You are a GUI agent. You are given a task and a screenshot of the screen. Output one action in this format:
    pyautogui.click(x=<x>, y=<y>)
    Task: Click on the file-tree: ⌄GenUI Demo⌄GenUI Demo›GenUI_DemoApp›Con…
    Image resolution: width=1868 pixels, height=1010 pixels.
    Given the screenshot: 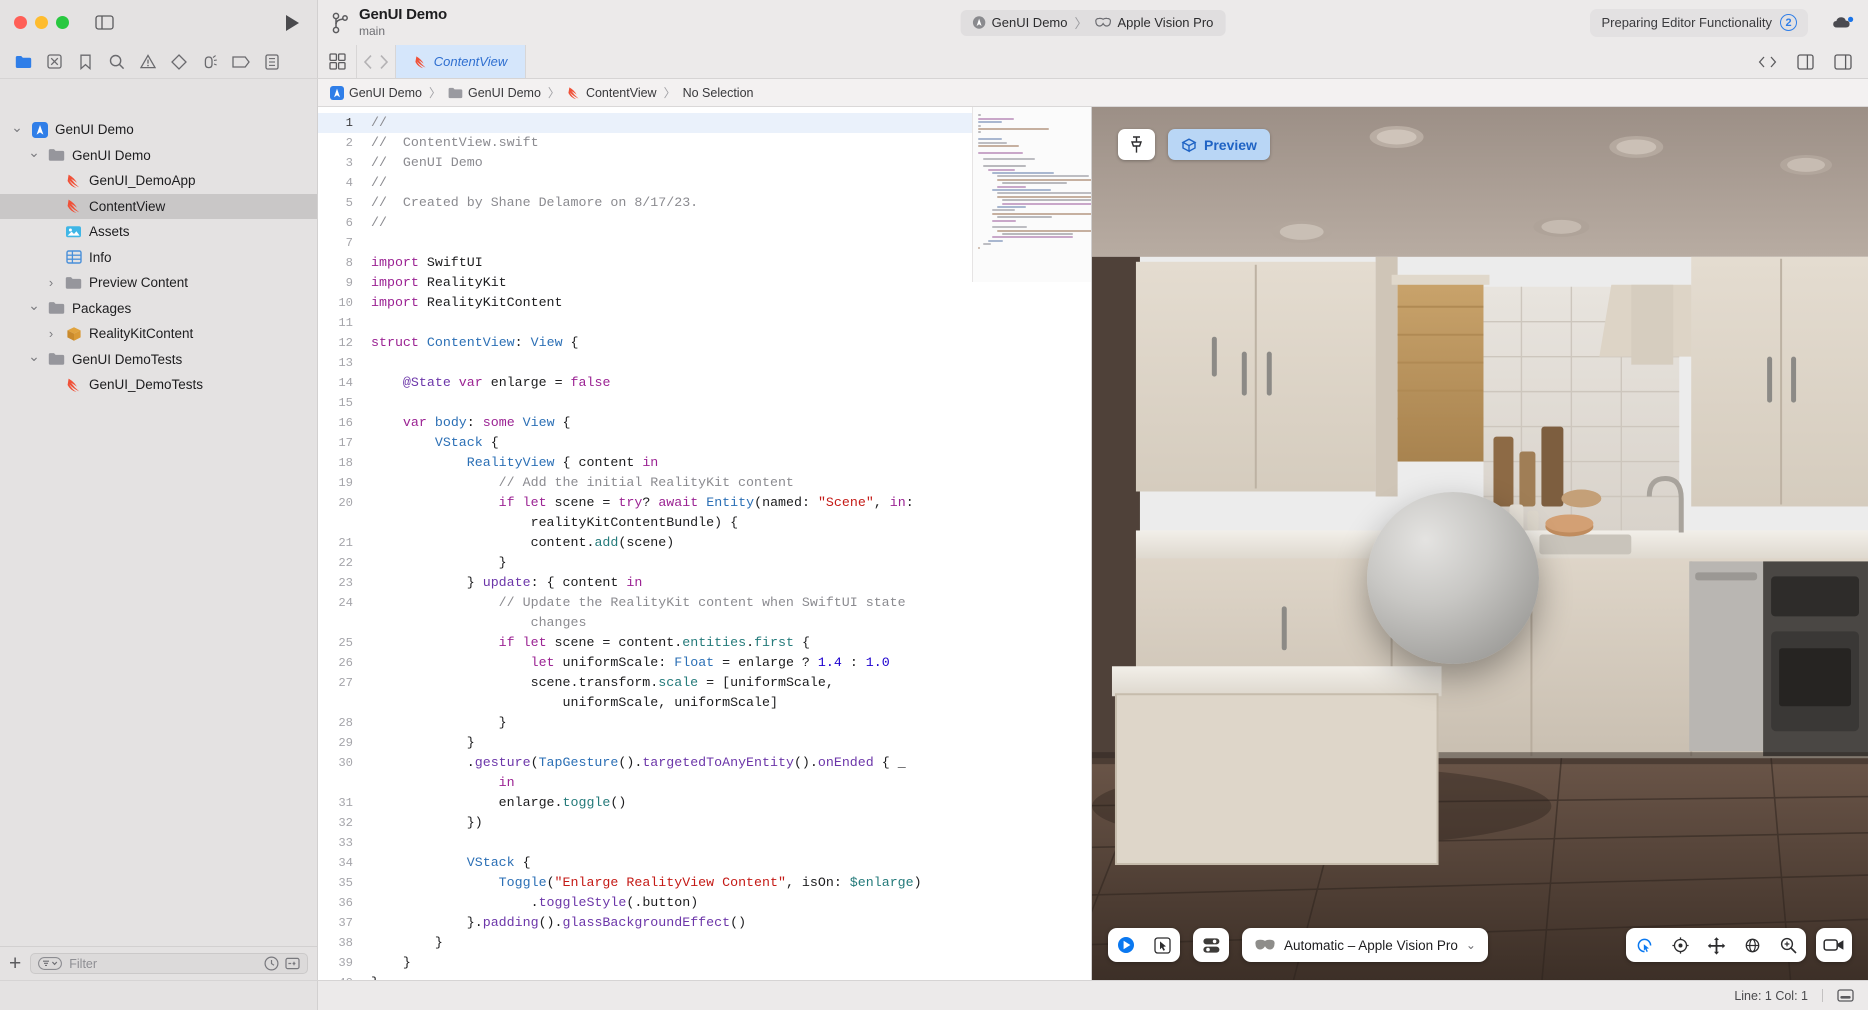 What is the action you would take?
    pyautogui.click(x=158, y=526)
    